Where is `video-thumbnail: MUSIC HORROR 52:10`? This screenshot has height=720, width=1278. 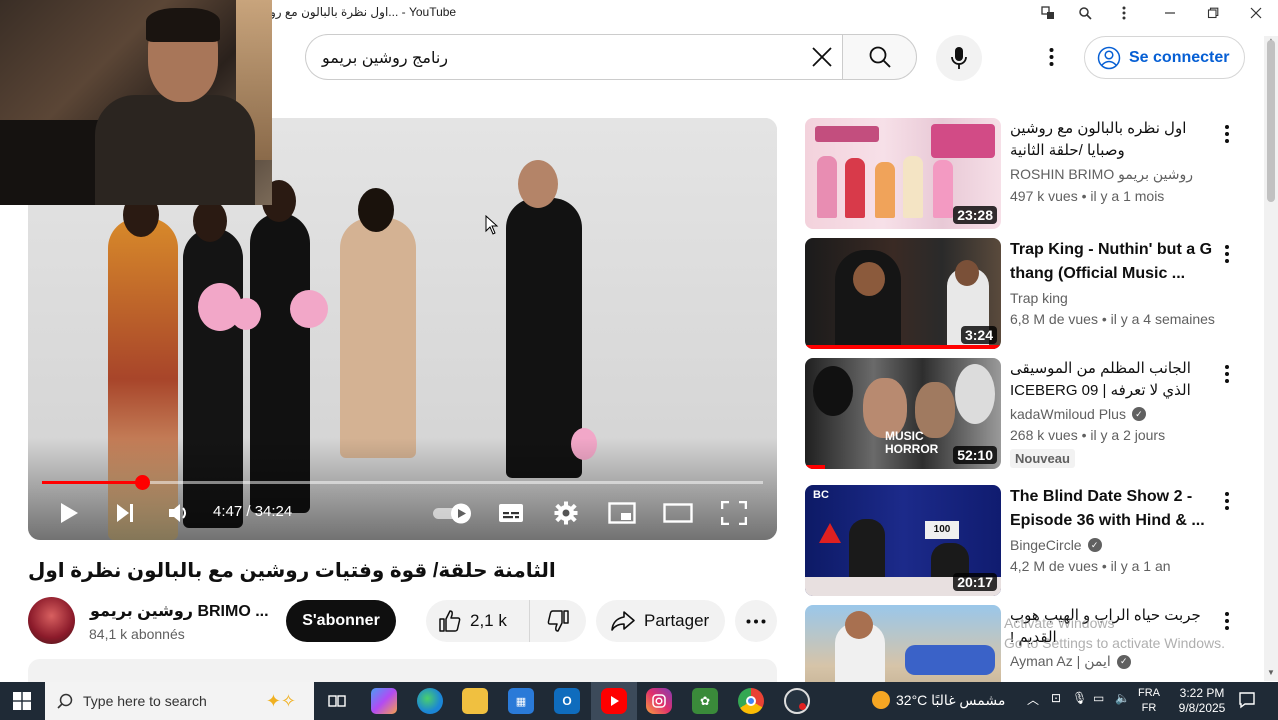
video-thumbnail: MUSIC HORROR 52:10 is located at coordinates (903, 413).